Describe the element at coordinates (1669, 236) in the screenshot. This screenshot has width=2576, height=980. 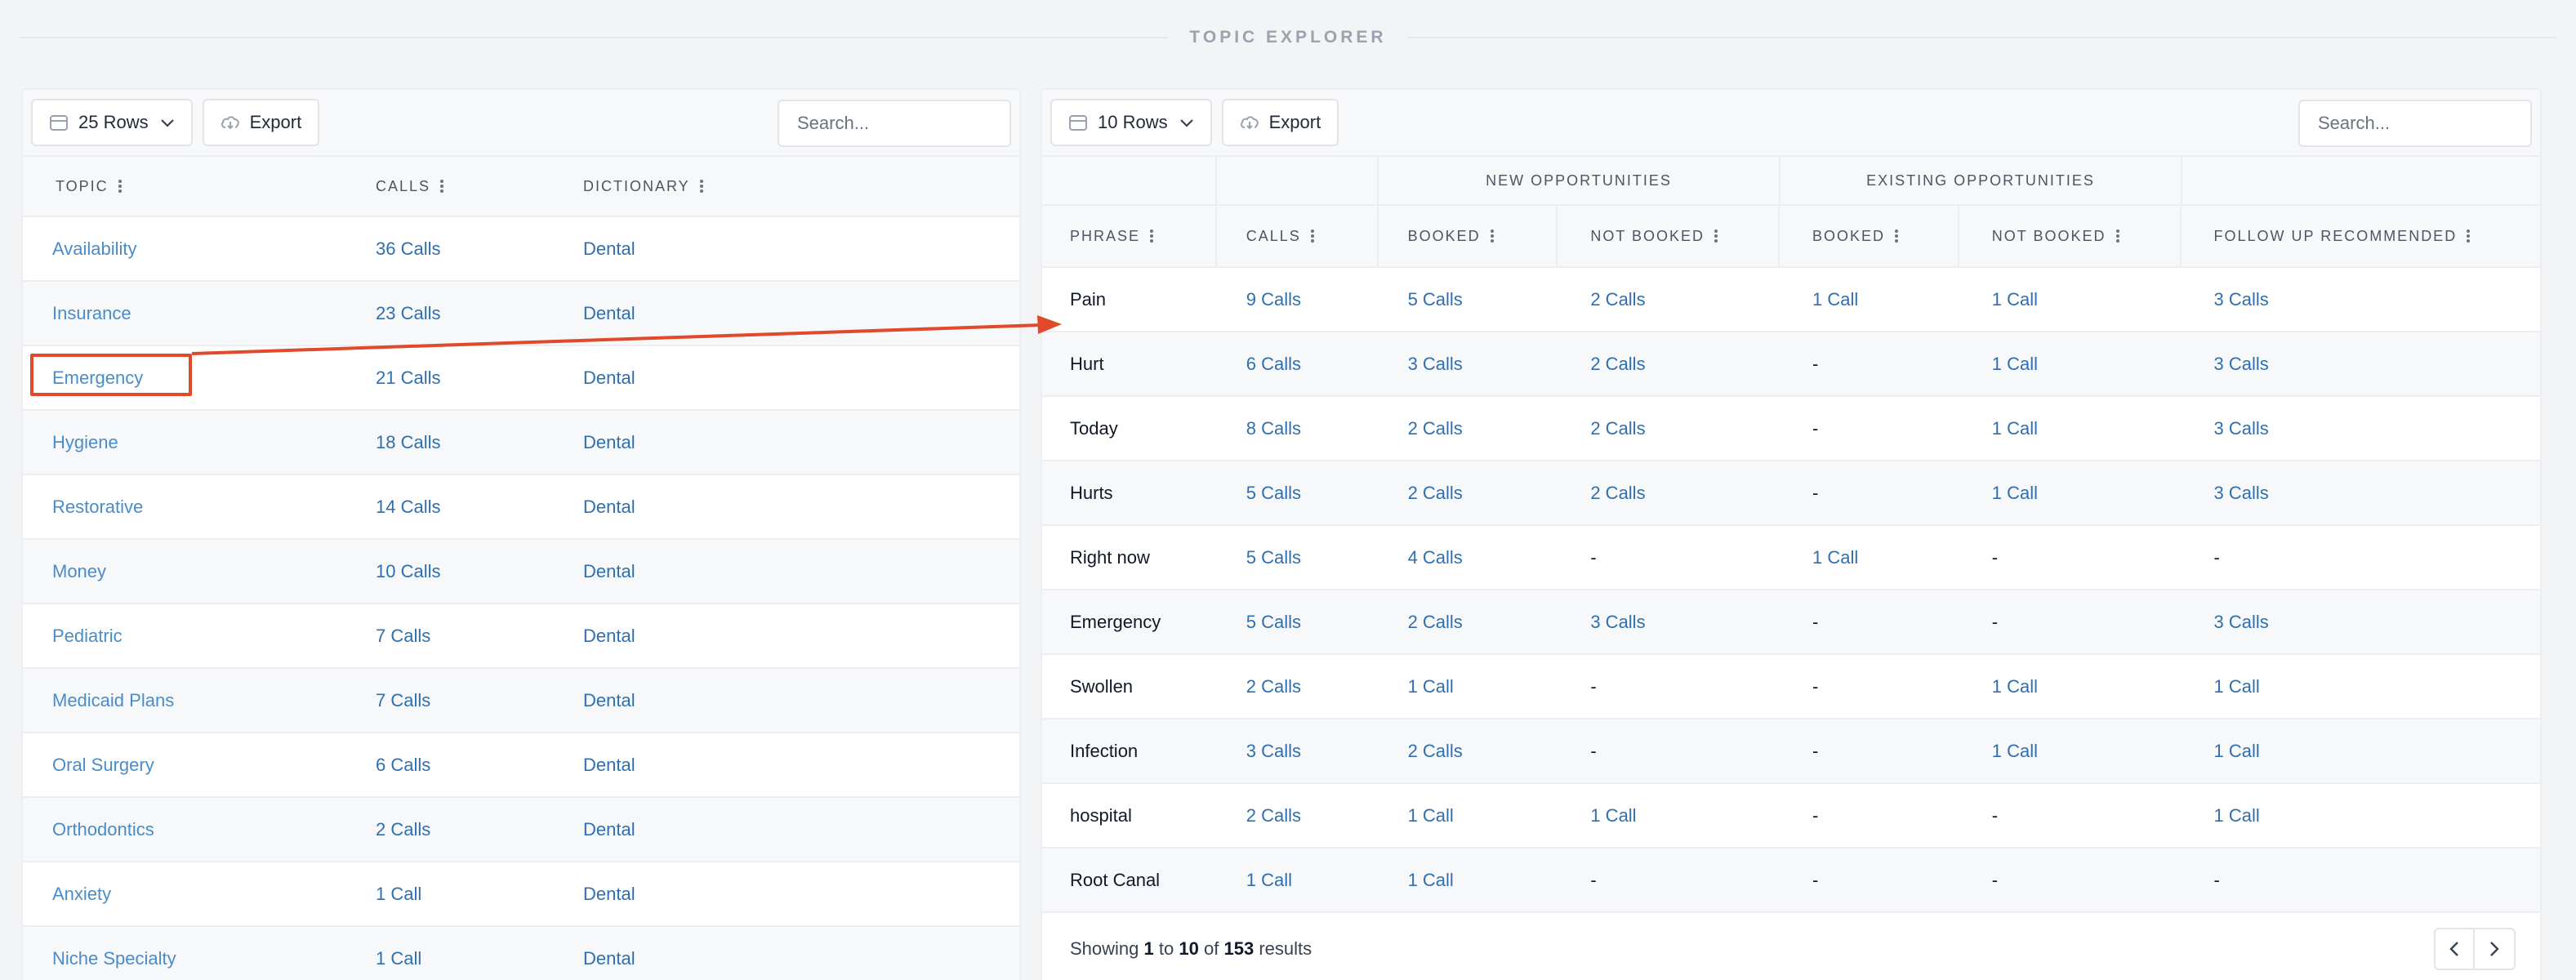
I see `column-header-new-not-booked: NOT BOOKED` at that location.